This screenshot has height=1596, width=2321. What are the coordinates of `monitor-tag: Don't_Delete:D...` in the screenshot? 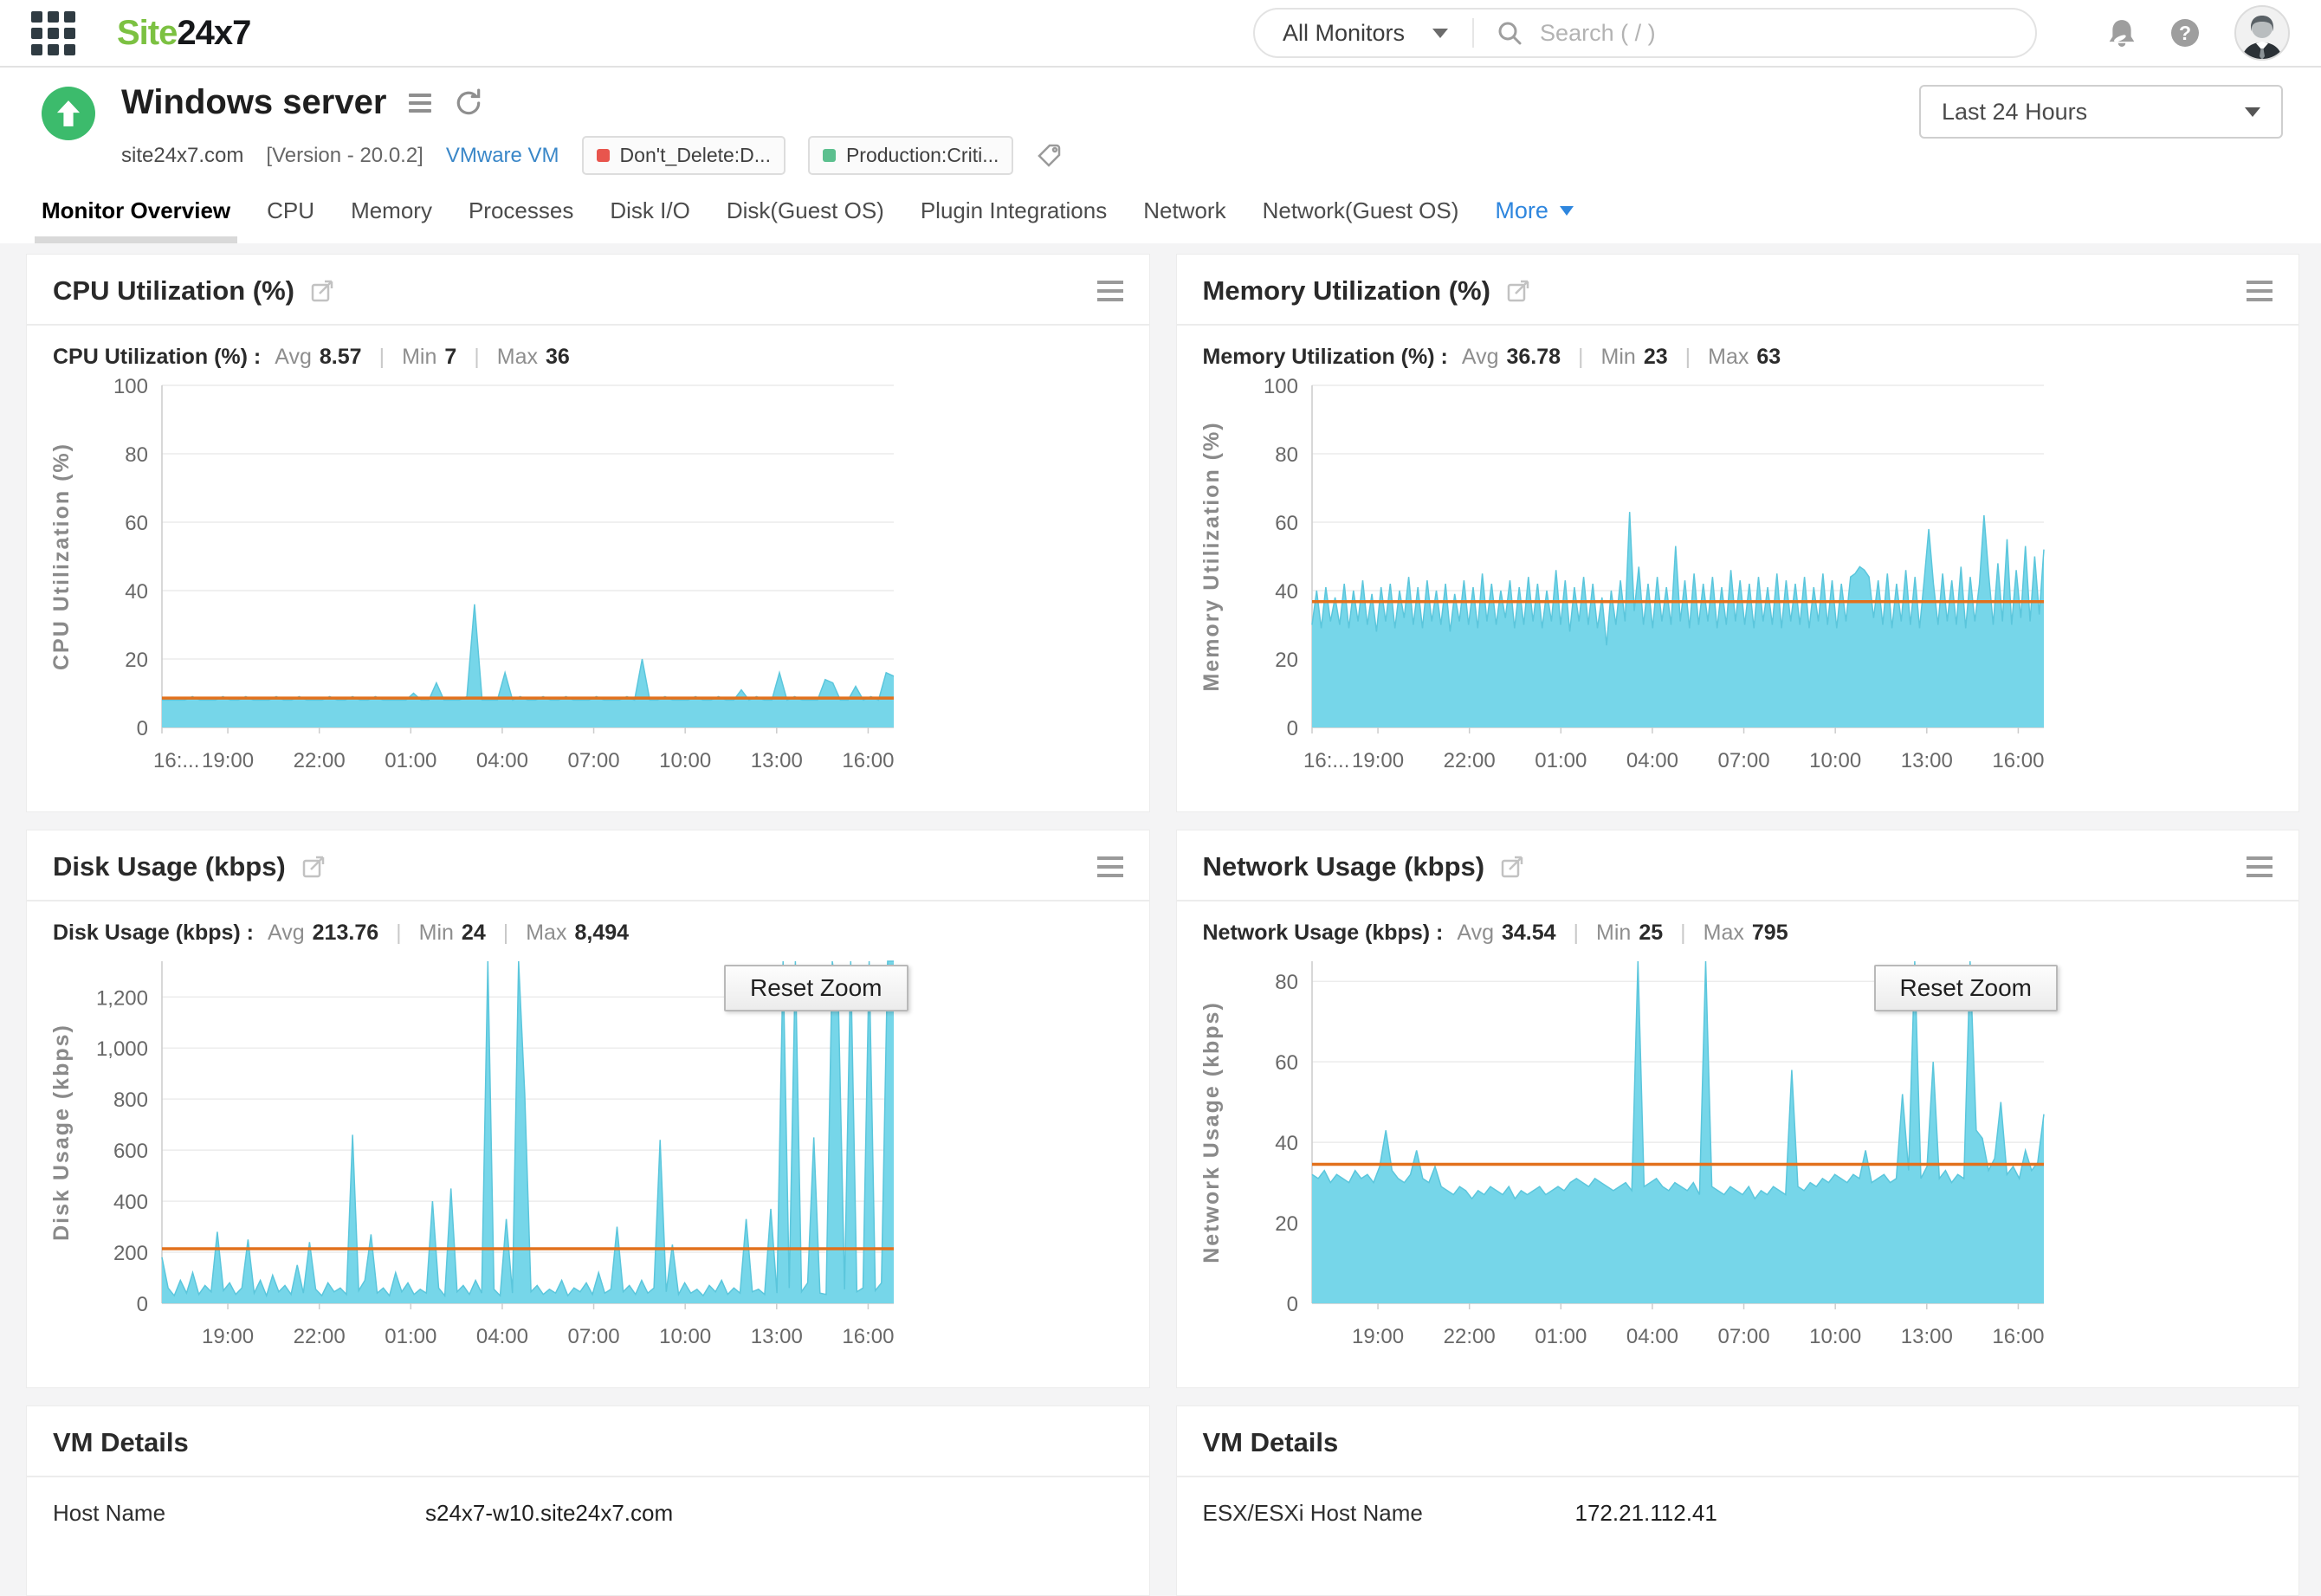 It's located at (683, 155).